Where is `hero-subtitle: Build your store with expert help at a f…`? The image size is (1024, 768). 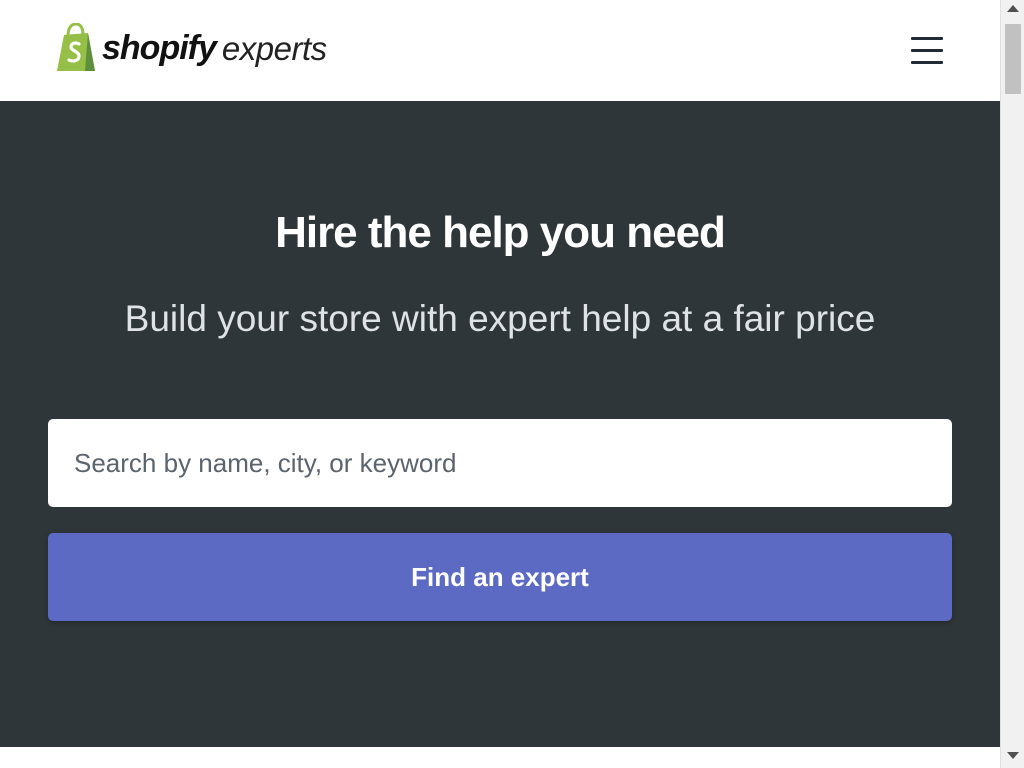
hero-subtitle: Build your store with expert help at a f… is located at coordinates (500, 318).